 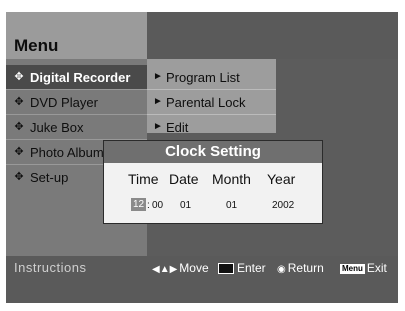 What do you see at coordinates (67, 152) in the screenshot?
I see `main-menu-item-label: Photo Album` at bounding box center [67, 152].